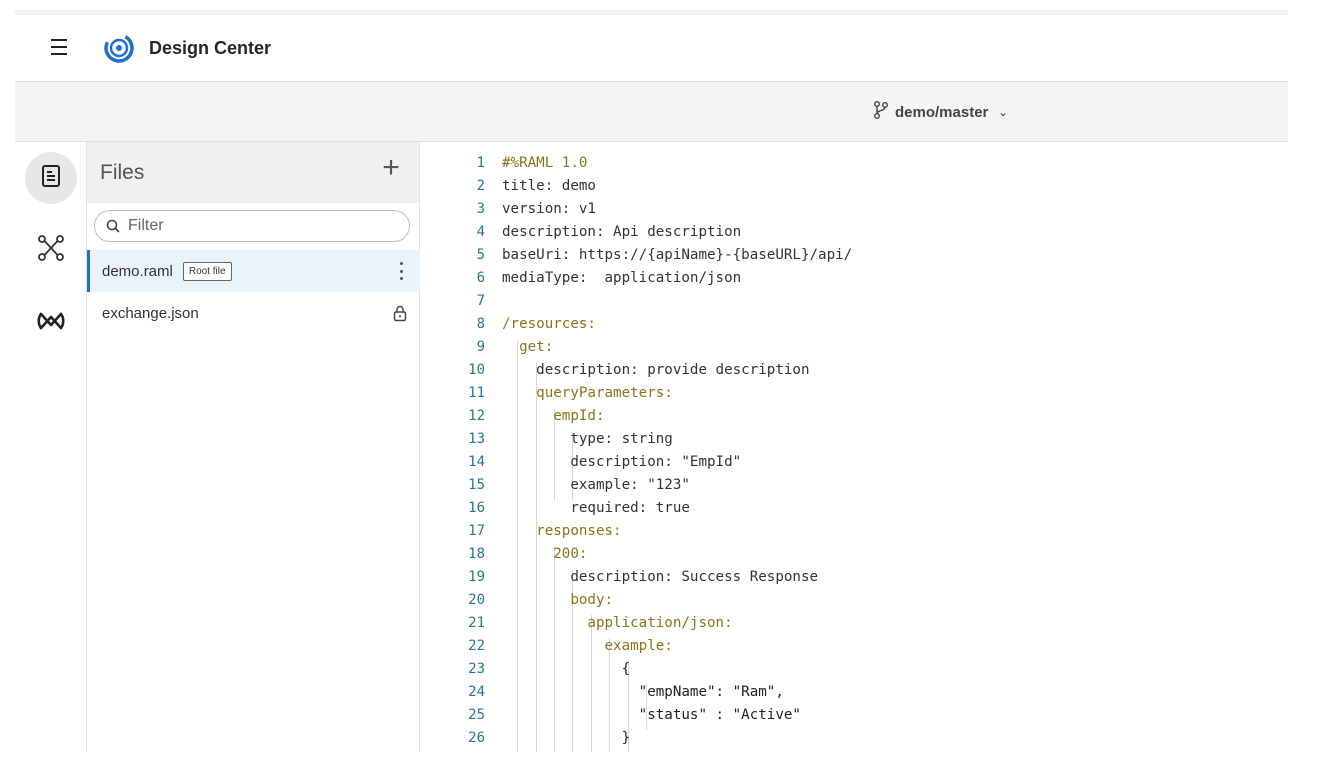  Describe the element at coordinates (253, 271) in the screenshot. I see `file-item-demo-raml: demo.raml Root file` at that location.